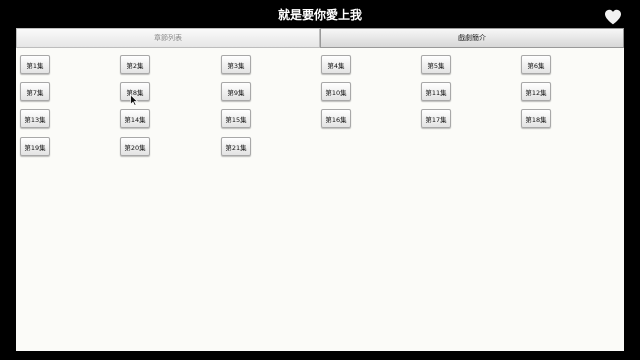 This screenshot has height=360, width=640. Describe the element at coordinates (134, 100) in the screenshot. I see `mouse-pointer-icon` at that location.